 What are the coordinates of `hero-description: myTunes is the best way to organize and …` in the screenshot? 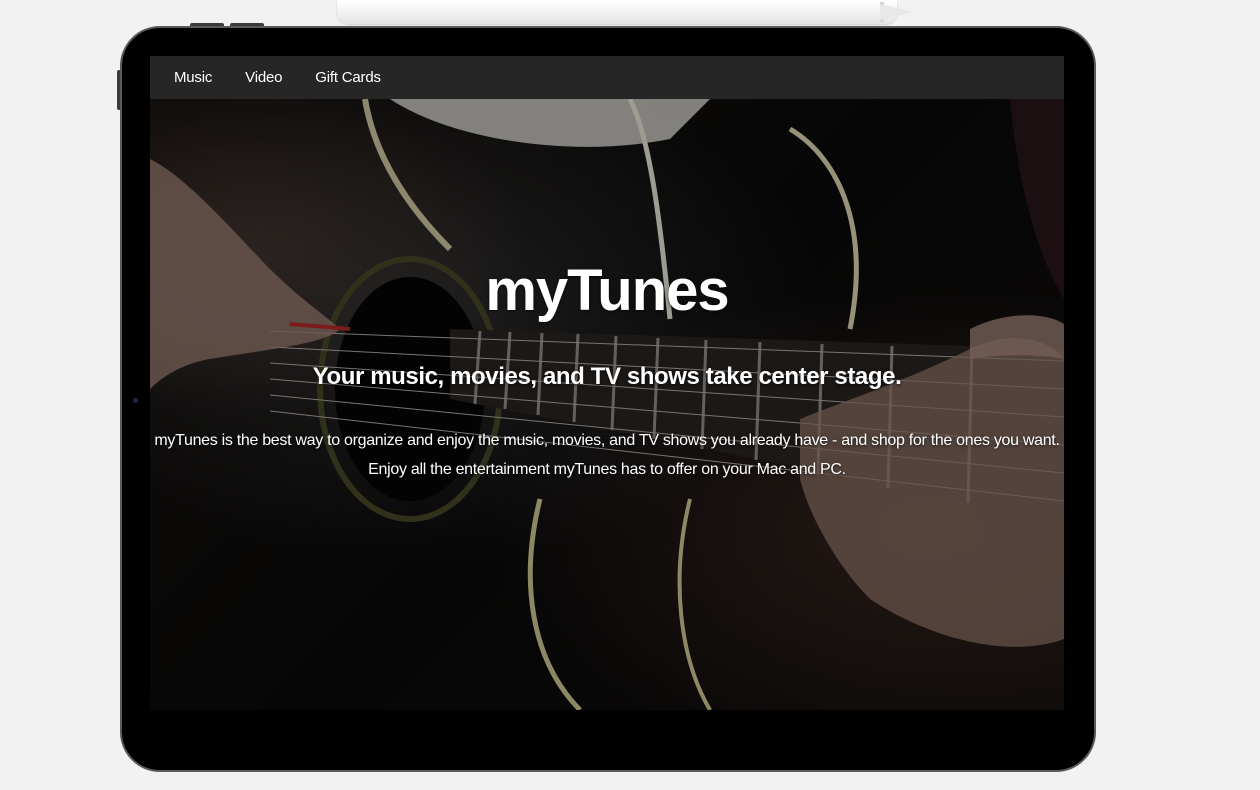 It's located at (607, 455).